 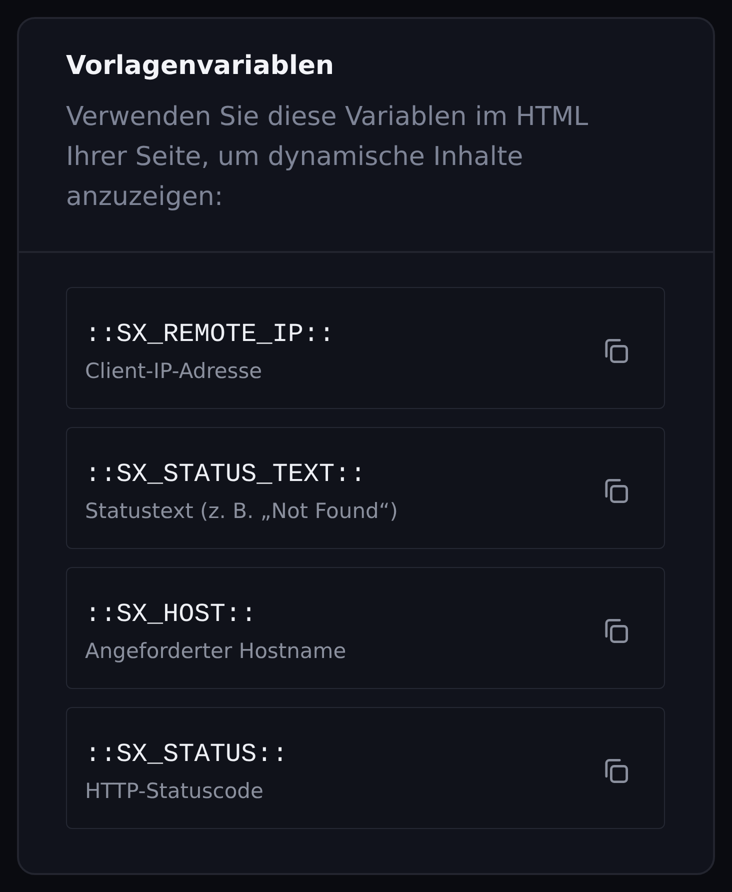 I want to click on variable-description: HTTP-Statuscode, so click(x=174, y=791).